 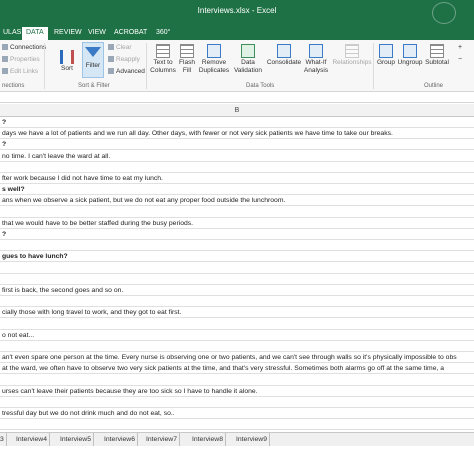 I want to click on minus-icon: −, so click(x=460, y=59).